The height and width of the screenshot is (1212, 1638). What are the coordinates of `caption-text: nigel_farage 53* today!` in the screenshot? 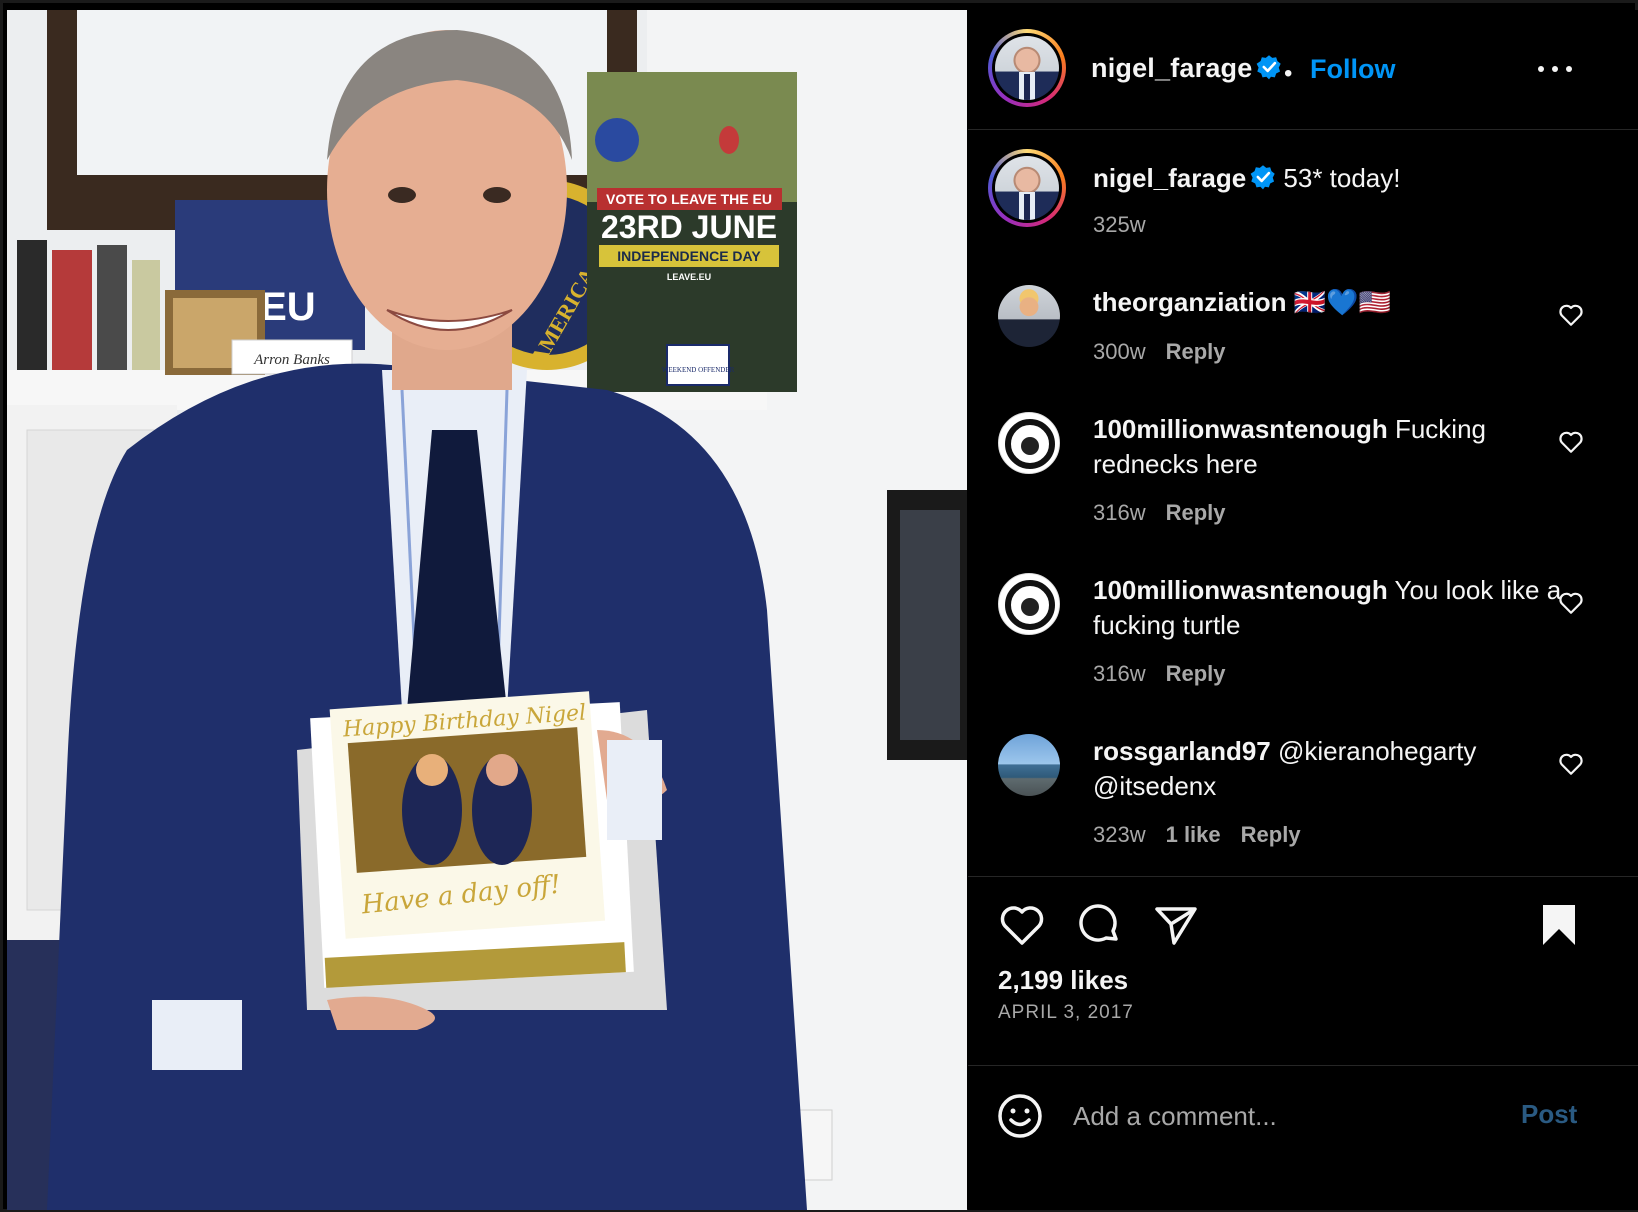 It's located at (1333, 178).